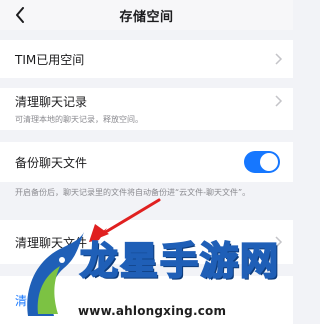 The image size is (320, 324). I want to click on backup-files-row: 备份聊天文件, so click(146, 162).